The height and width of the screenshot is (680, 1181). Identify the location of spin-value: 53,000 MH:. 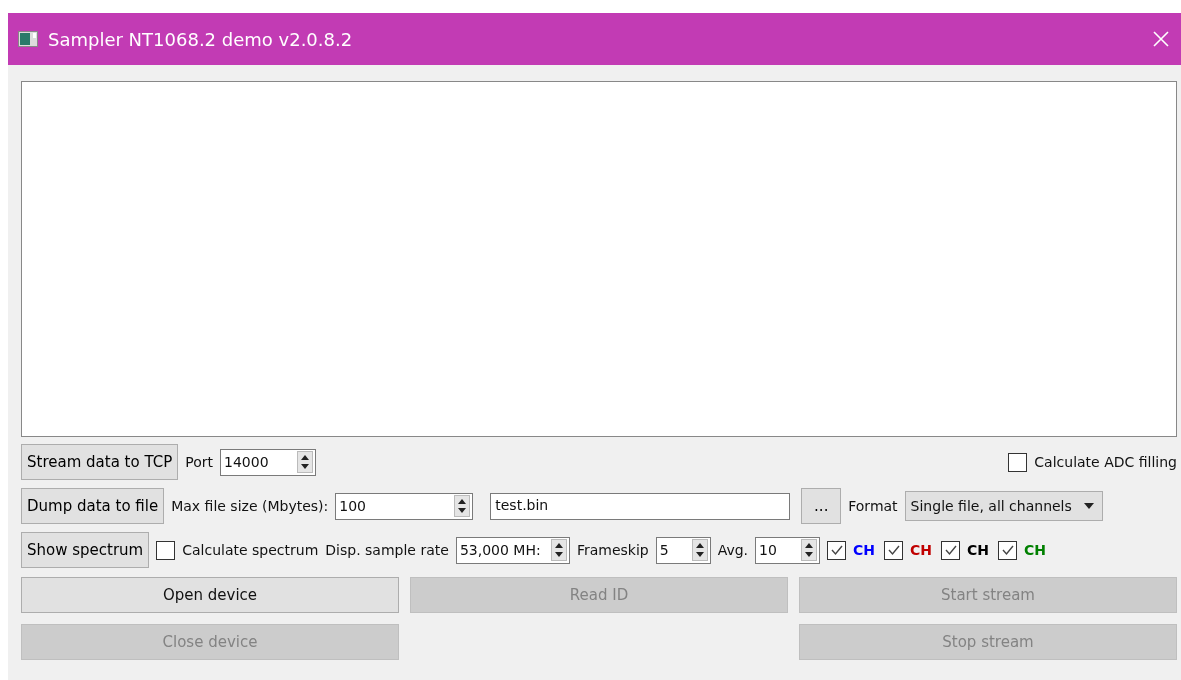
(500, 550).